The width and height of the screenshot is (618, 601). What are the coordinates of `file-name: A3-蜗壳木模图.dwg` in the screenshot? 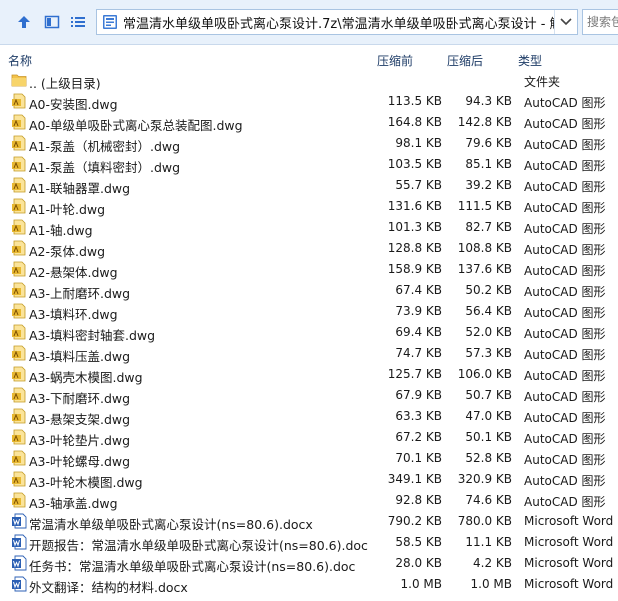 It's located at (86, 377).